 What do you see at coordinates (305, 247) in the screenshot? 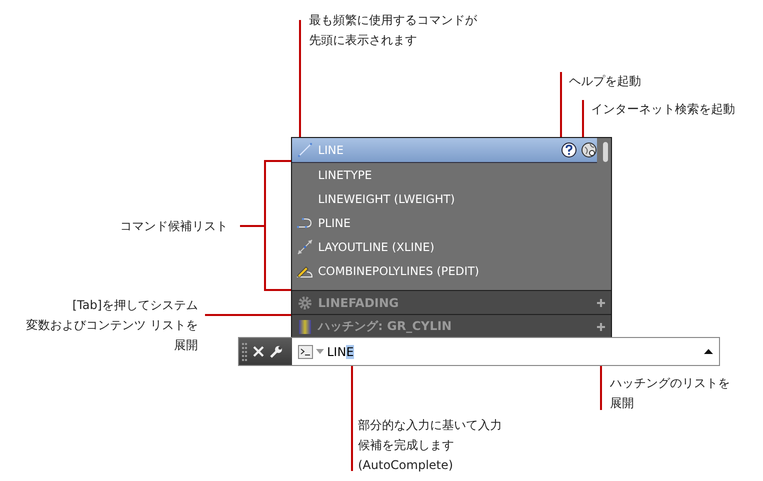
I see `construction-line-icon` at bounding box center [305, 247].